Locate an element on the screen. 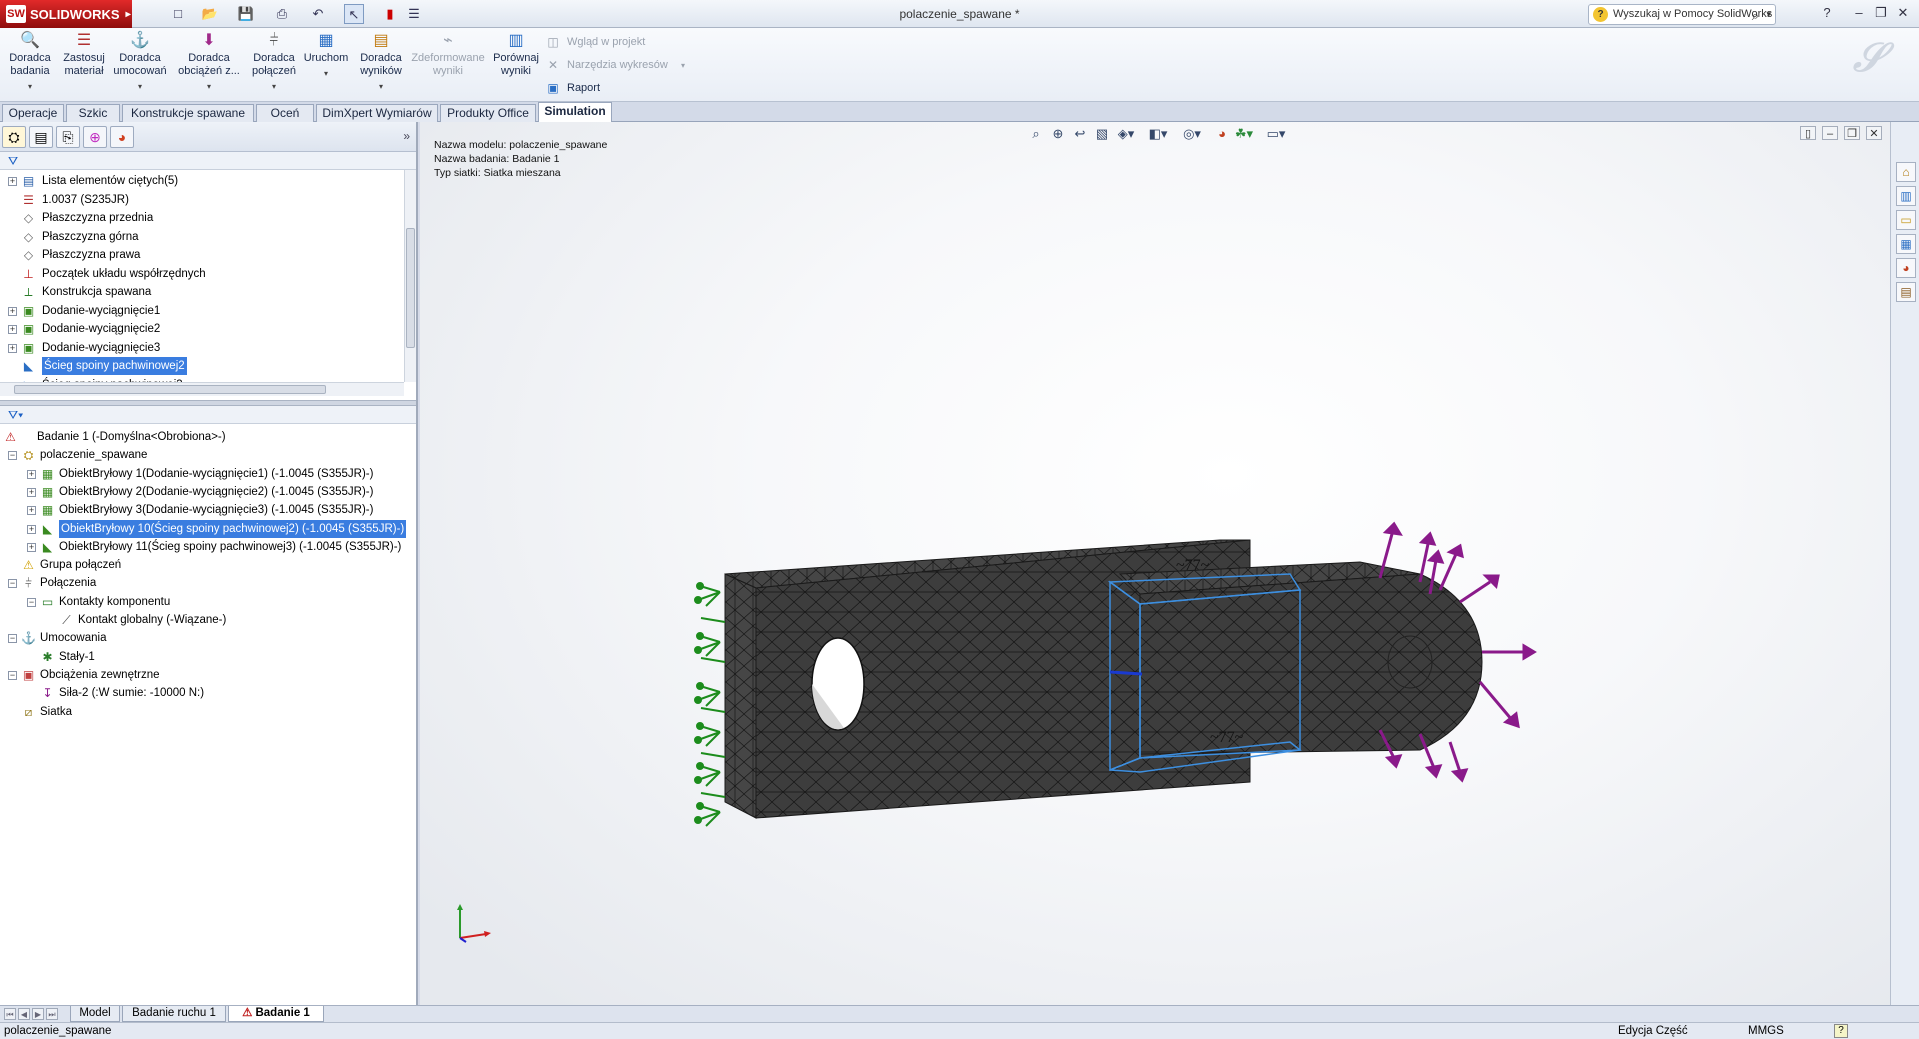 The width and height of the screenshot is (1919, 1039). results-advisor-button: ▤ Doradca wyników ▾ is located at coordinates (381, 62).